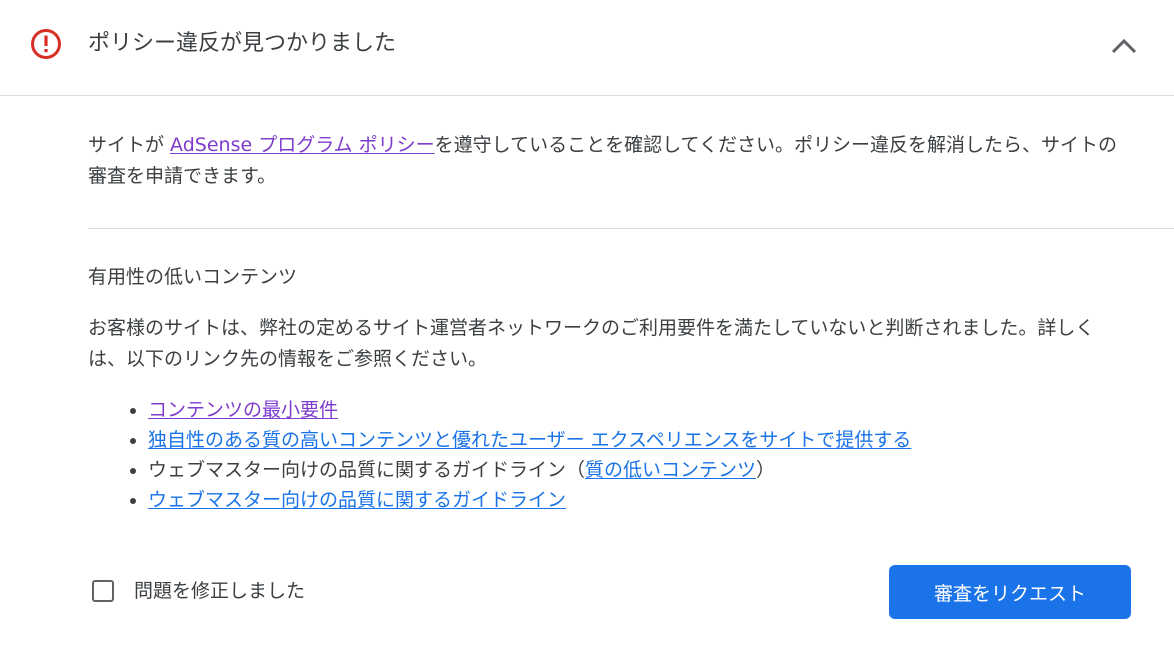  Describe the element at coordinates (658, 500) in the screenshot. I see `list-item: ウェブマスター向けの品質に関するガイドライン` at that location.